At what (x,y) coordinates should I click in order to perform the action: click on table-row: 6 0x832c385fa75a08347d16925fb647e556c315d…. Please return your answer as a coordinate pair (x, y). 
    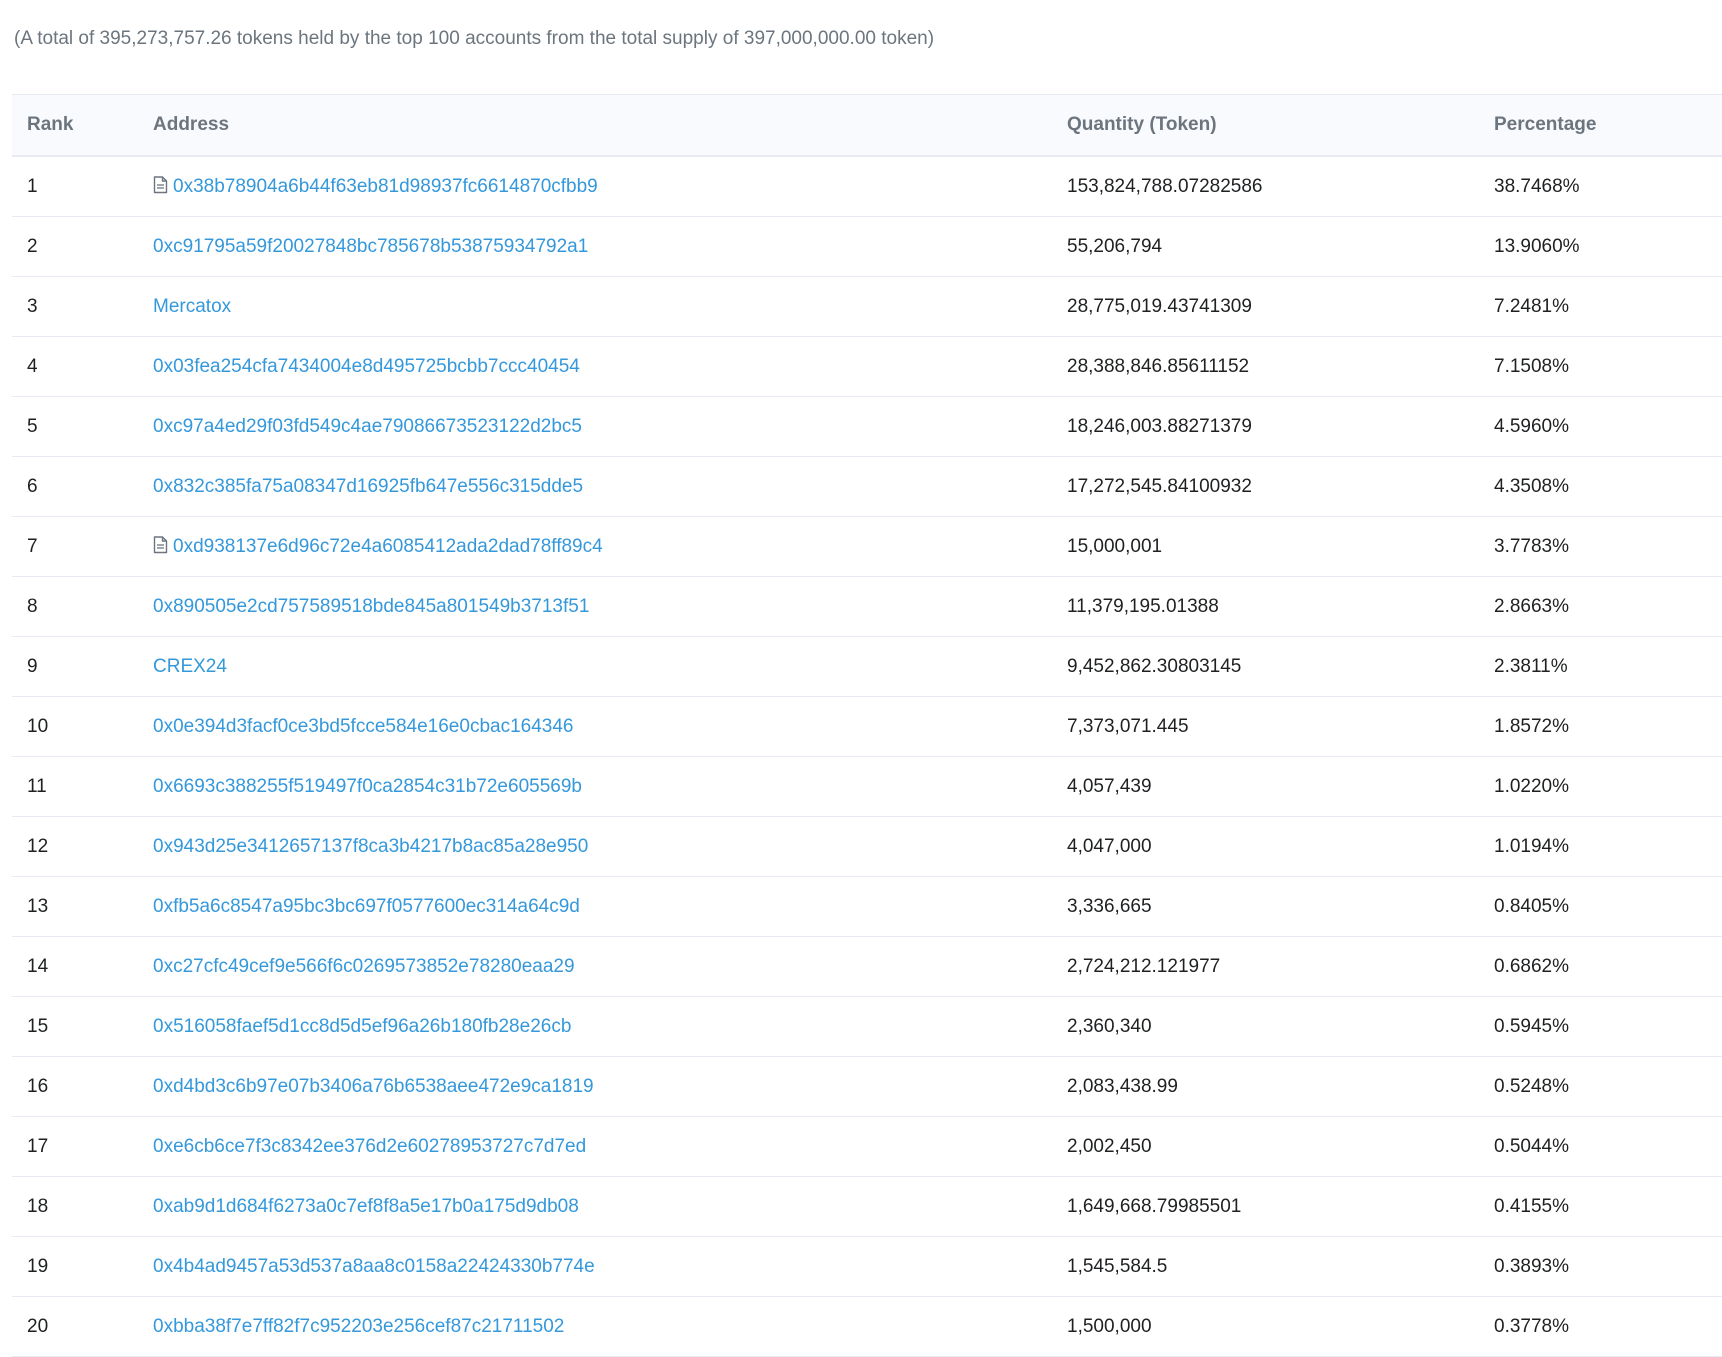
    Looking at the image, I should click on (867, 486).